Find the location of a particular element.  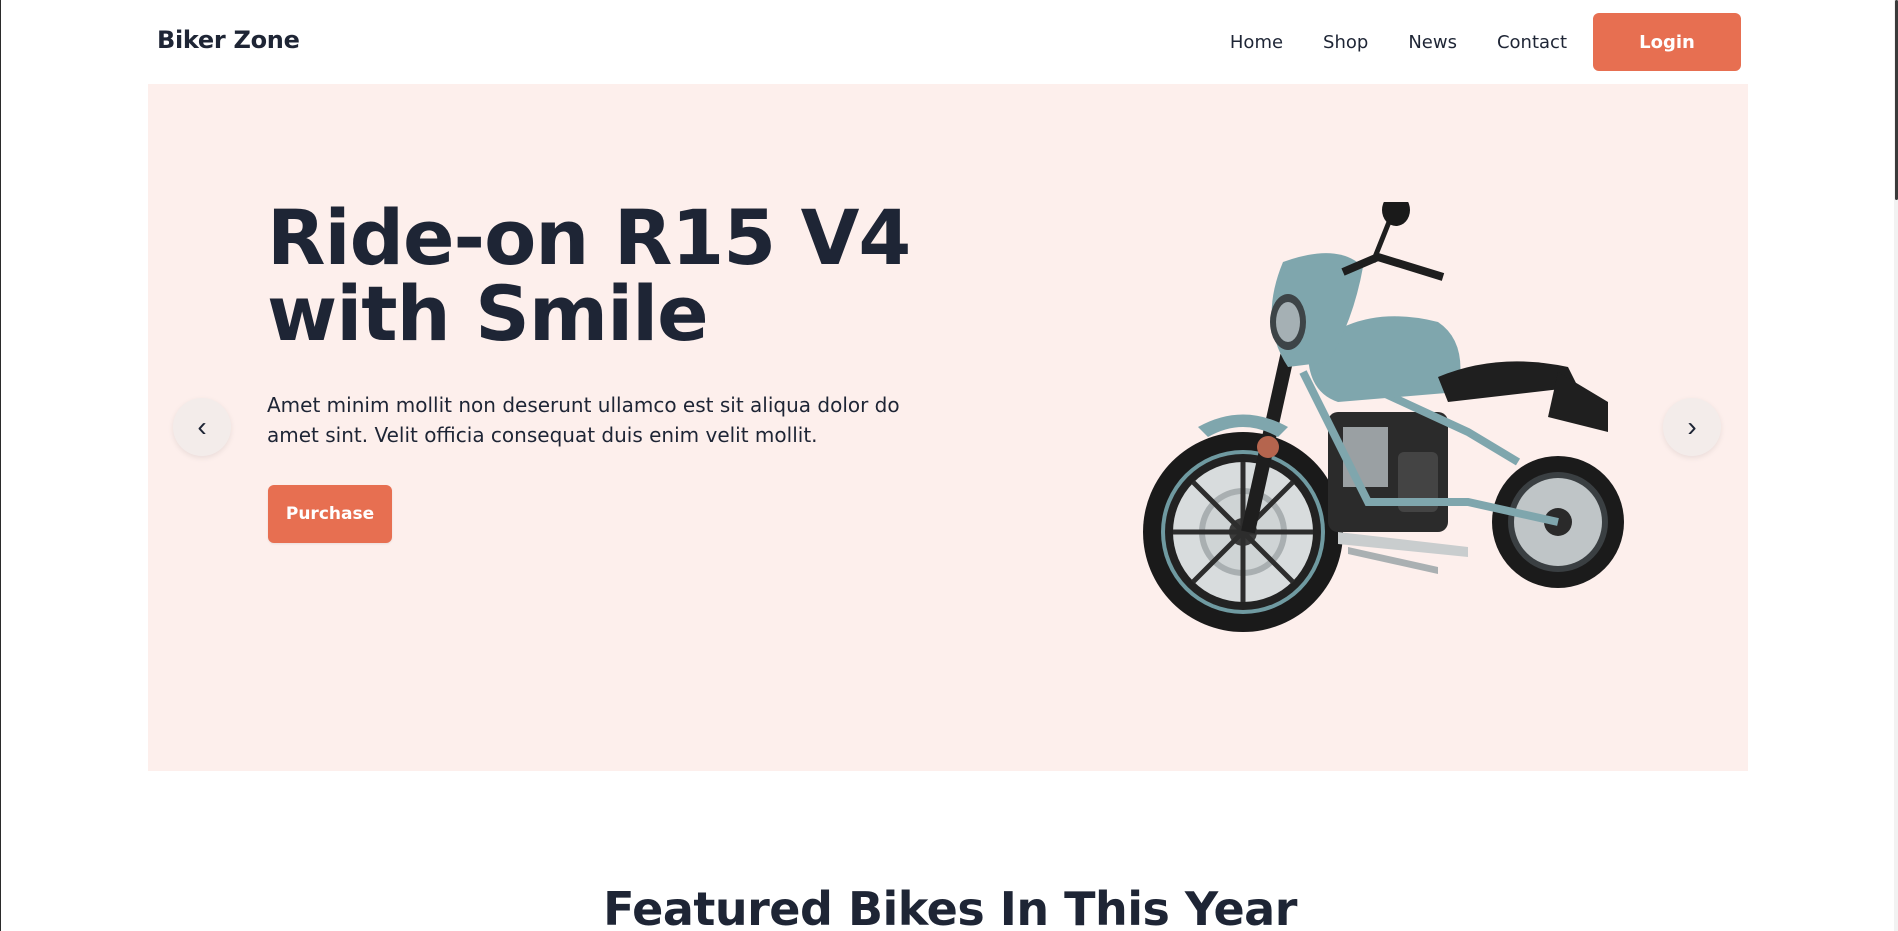

front-wheel is located at coordinates (1243, 532).